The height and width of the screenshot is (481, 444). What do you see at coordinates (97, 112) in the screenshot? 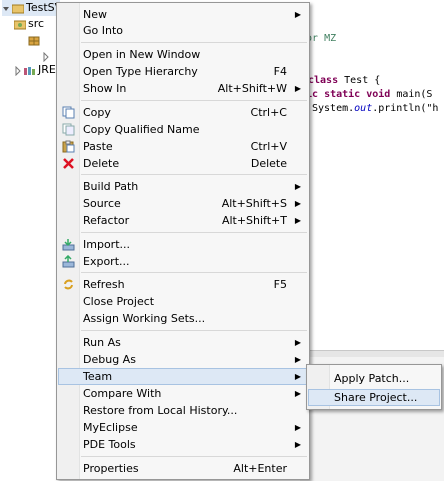
I see `menu-item-label: Copy` at bounding box center [97, 112].